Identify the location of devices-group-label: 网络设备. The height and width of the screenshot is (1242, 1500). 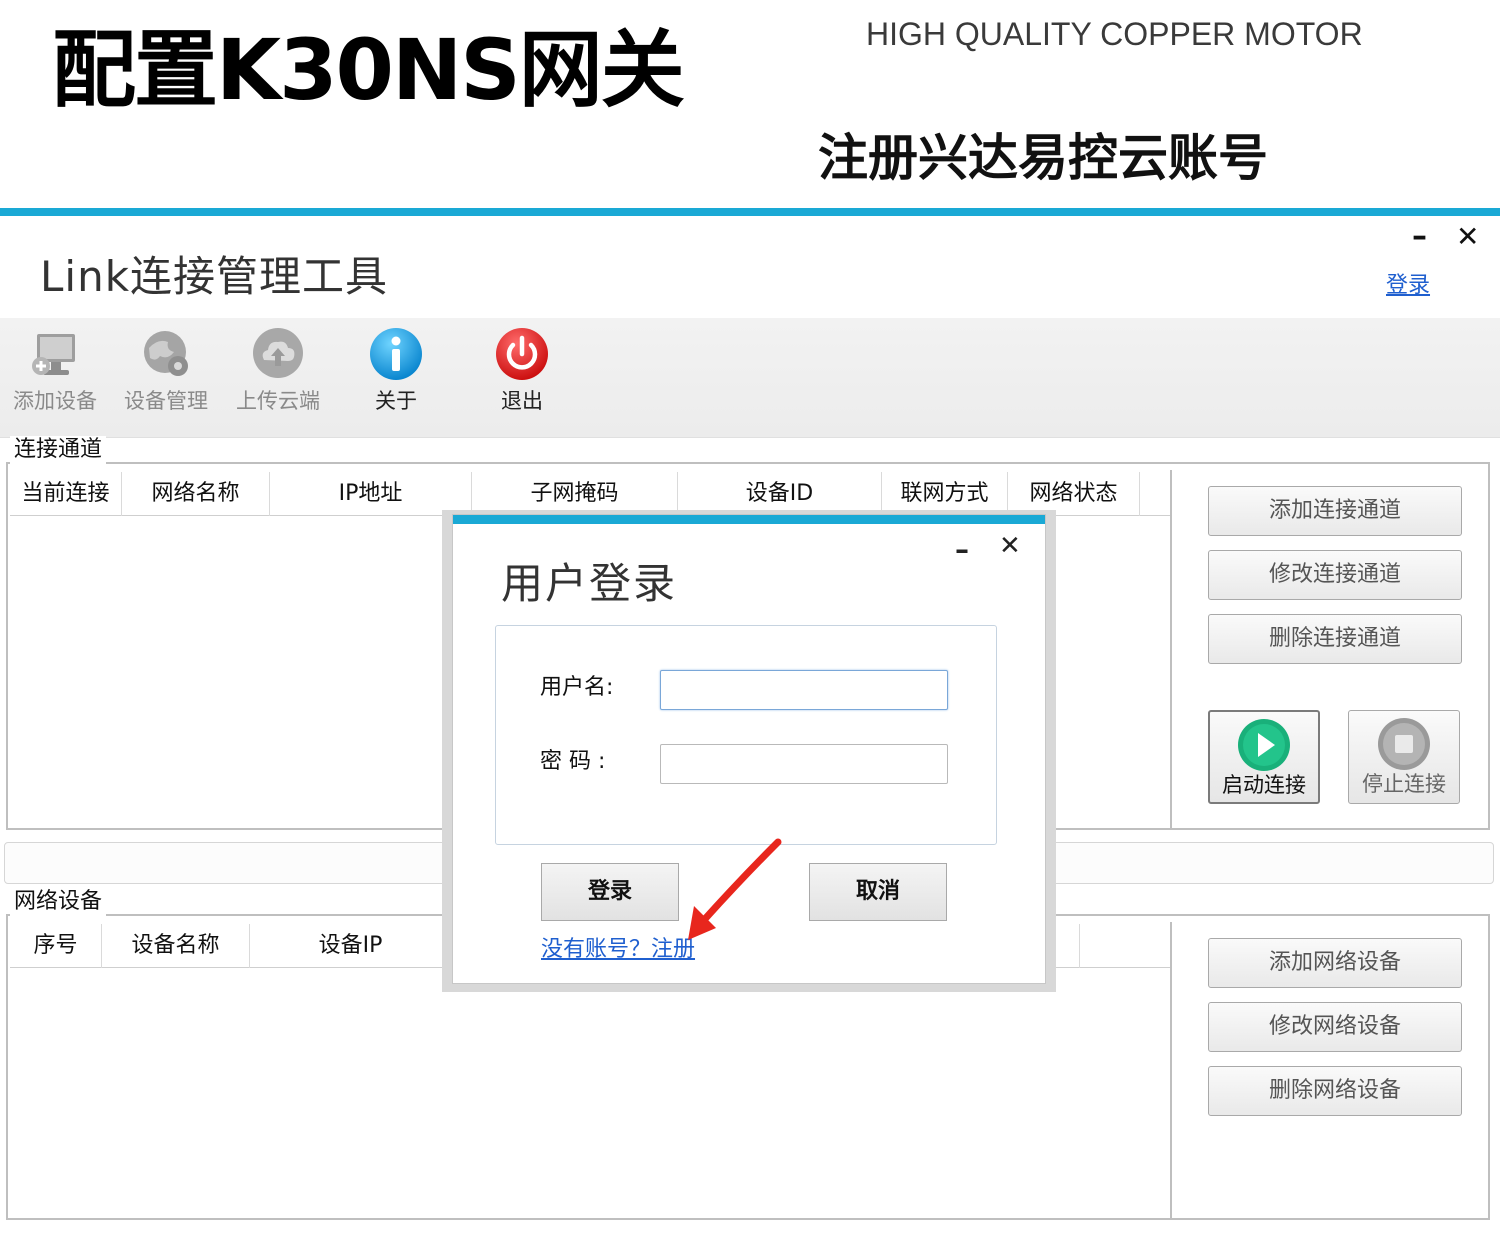
(58, 902).